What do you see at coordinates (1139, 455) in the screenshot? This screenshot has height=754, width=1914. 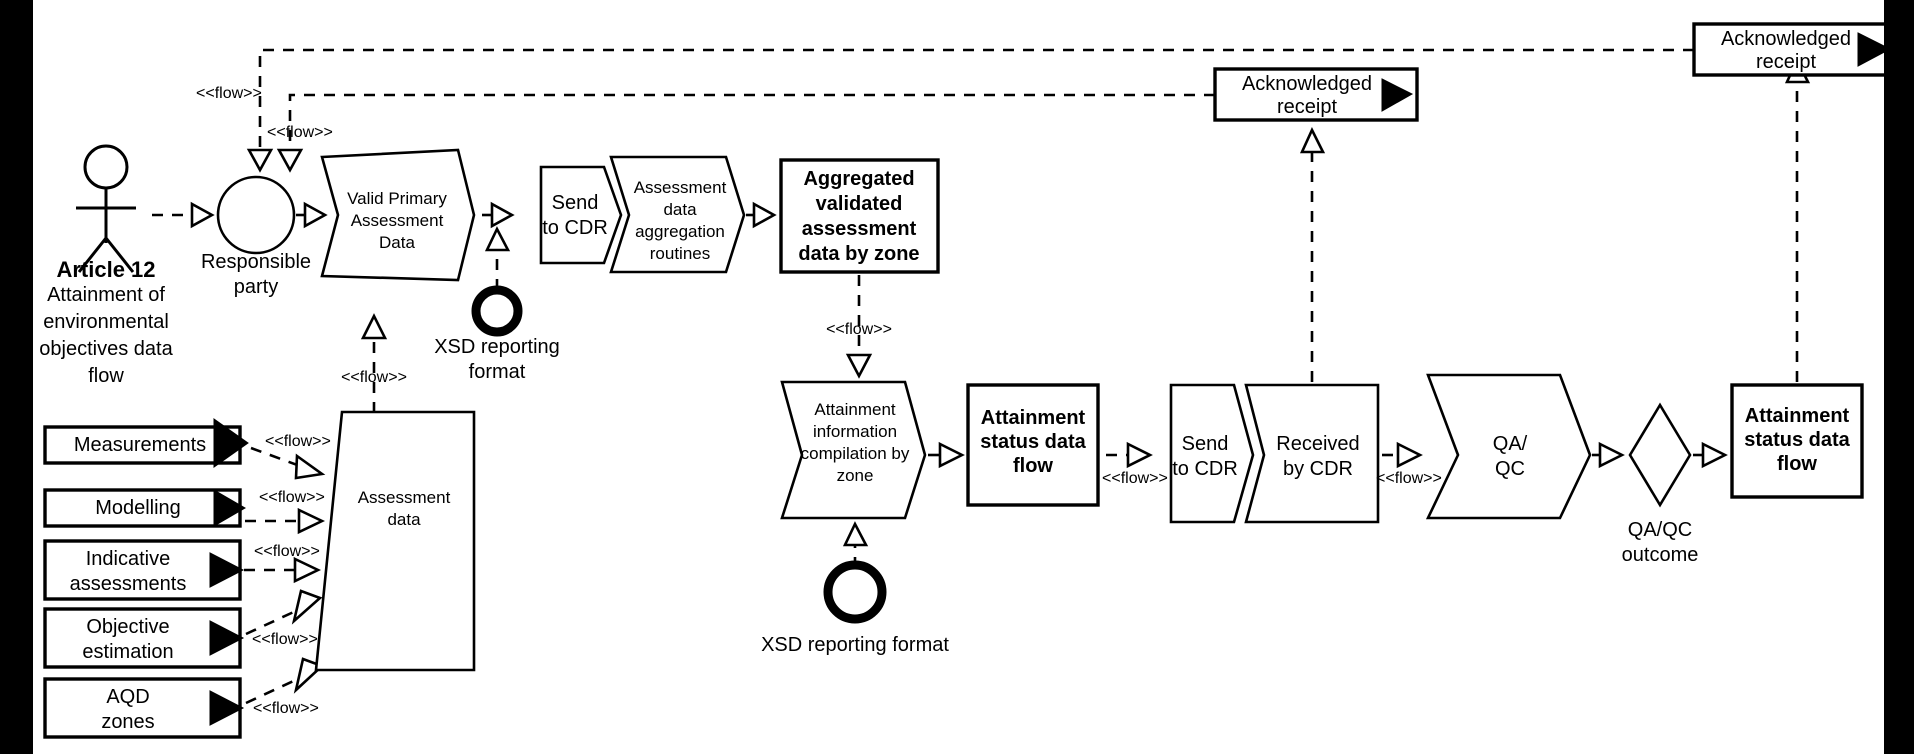 I see `arrowhead-status-to-send` at bounding box center [1139, 455].